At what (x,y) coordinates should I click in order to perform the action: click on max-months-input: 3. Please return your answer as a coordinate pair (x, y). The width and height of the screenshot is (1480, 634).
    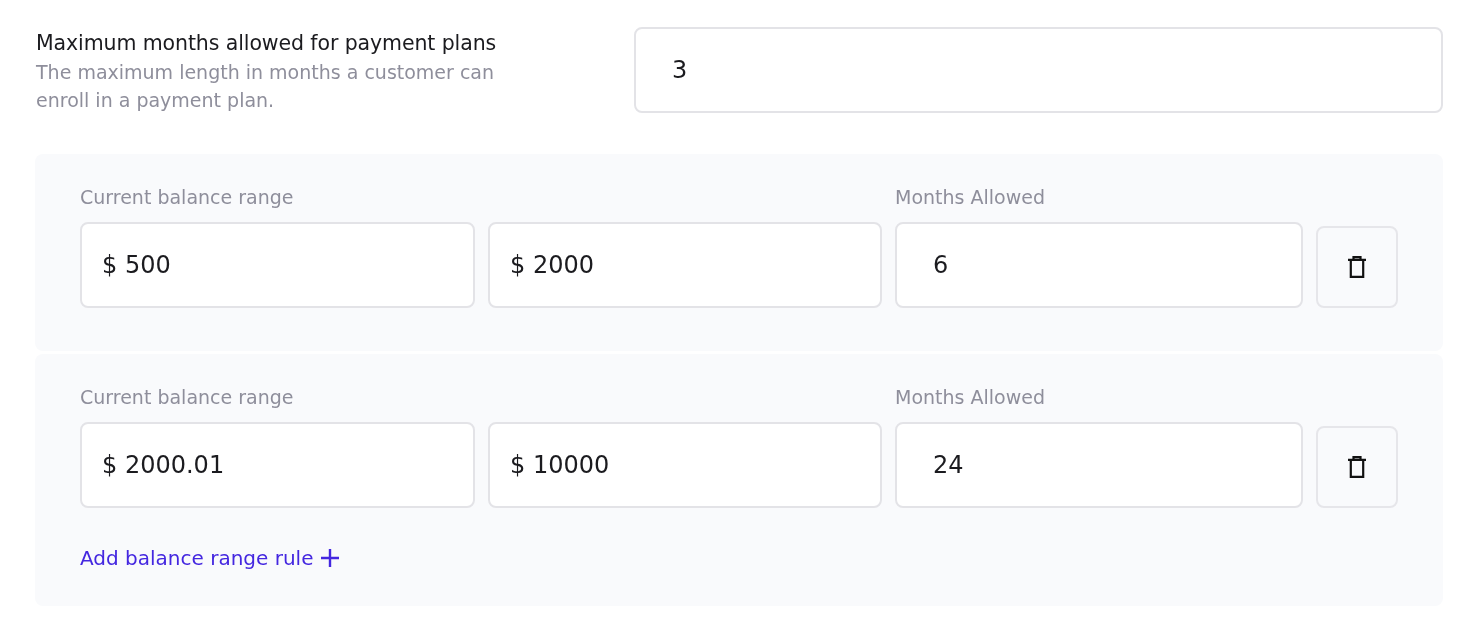
    Looking at the image, I should click on (1038, 70).